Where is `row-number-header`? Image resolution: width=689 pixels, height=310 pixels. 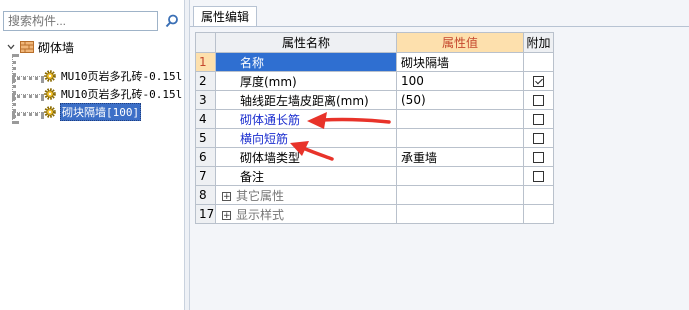 row-number-header is located at coordinates (205, 42).